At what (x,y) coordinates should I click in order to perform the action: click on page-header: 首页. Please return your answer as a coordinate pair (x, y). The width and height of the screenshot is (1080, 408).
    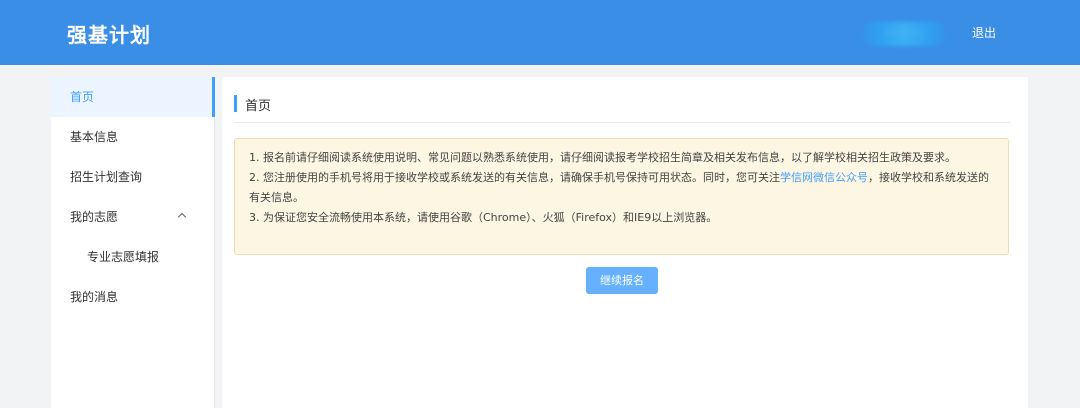
    Looking at the image, I should click on (622, 108).